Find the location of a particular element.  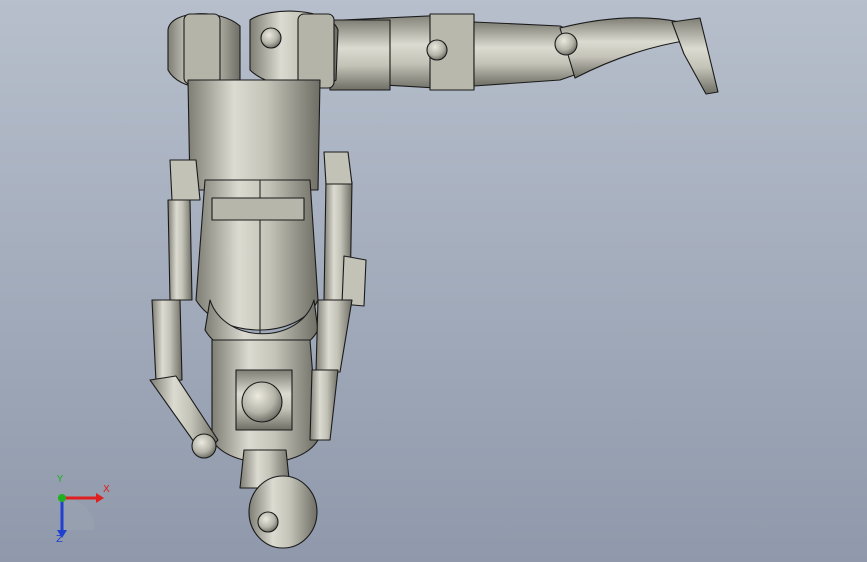

left-upper-arm is located at coordinates (167, 341).